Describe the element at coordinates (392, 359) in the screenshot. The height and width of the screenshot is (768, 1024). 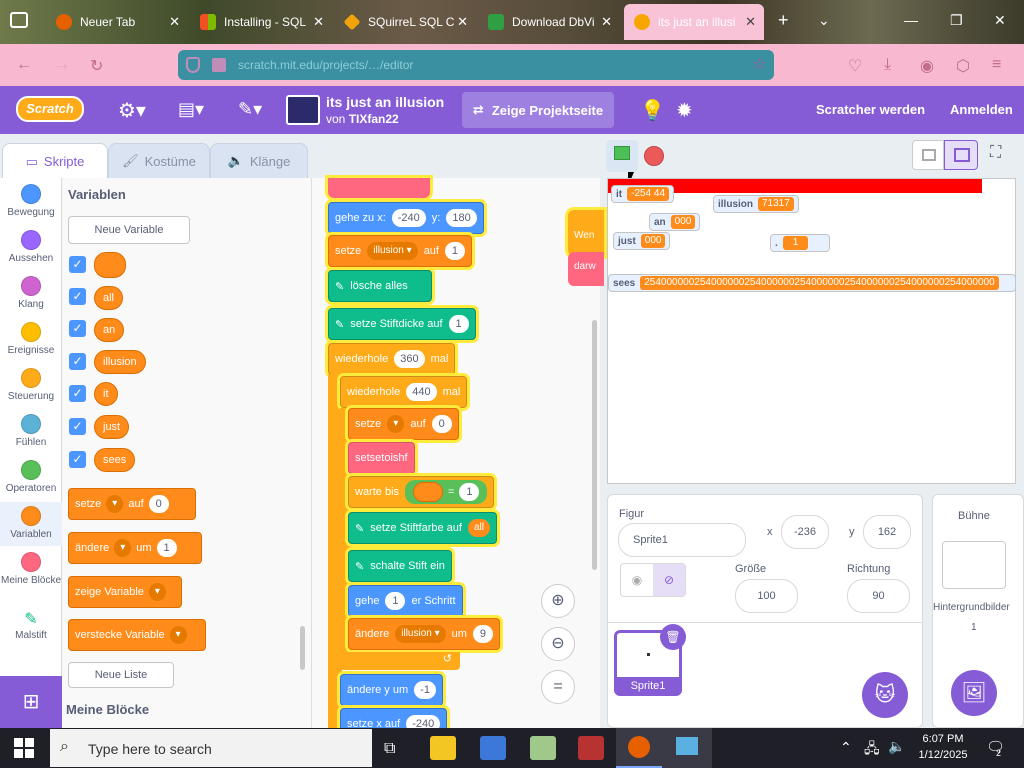
I see `repeat-block-outer: wiederhole 360 mal` at that location.